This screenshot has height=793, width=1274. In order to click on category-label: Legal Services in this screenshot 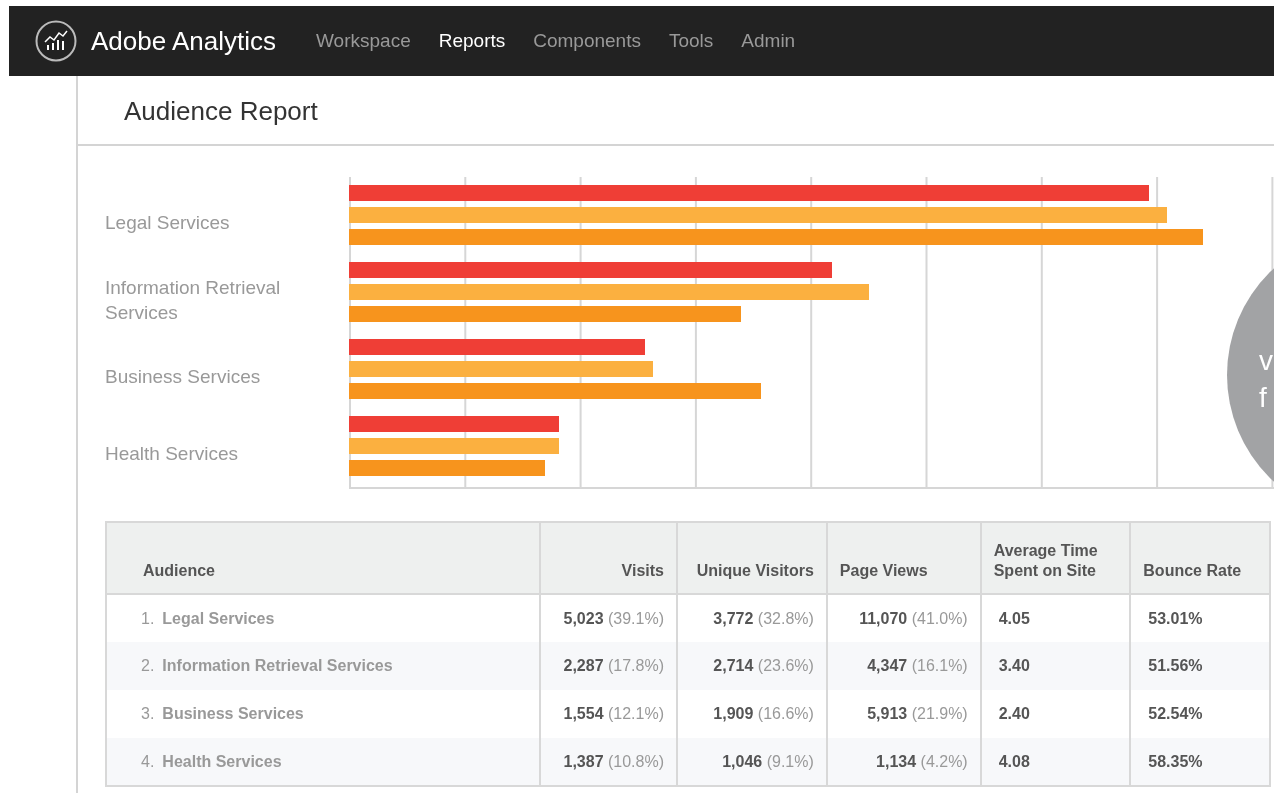, I will do `click(167, 223)`.